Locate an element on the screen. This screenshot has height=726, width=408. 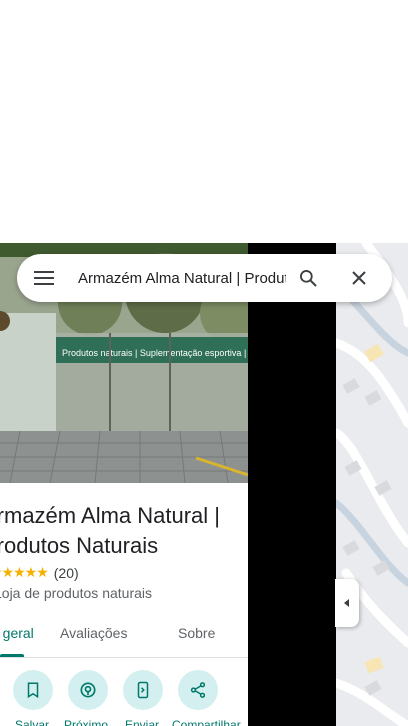
tab-about: Sobre is located at coordinates (196, 633).